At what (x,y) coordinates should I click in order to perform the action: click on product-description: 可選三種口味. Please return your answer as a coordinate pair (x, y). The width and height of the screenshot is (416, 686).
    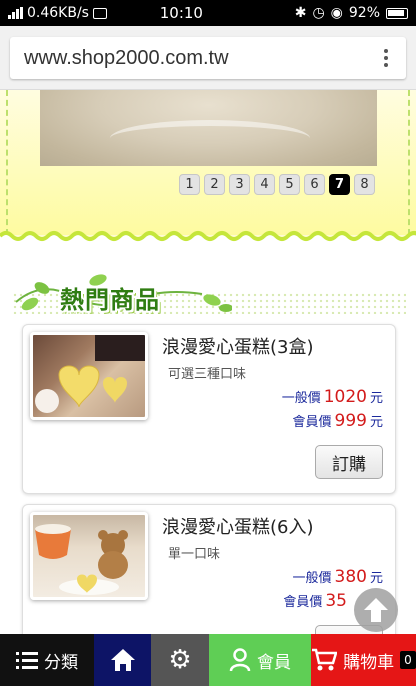
    Looking at the image, I should click on (207, 374).